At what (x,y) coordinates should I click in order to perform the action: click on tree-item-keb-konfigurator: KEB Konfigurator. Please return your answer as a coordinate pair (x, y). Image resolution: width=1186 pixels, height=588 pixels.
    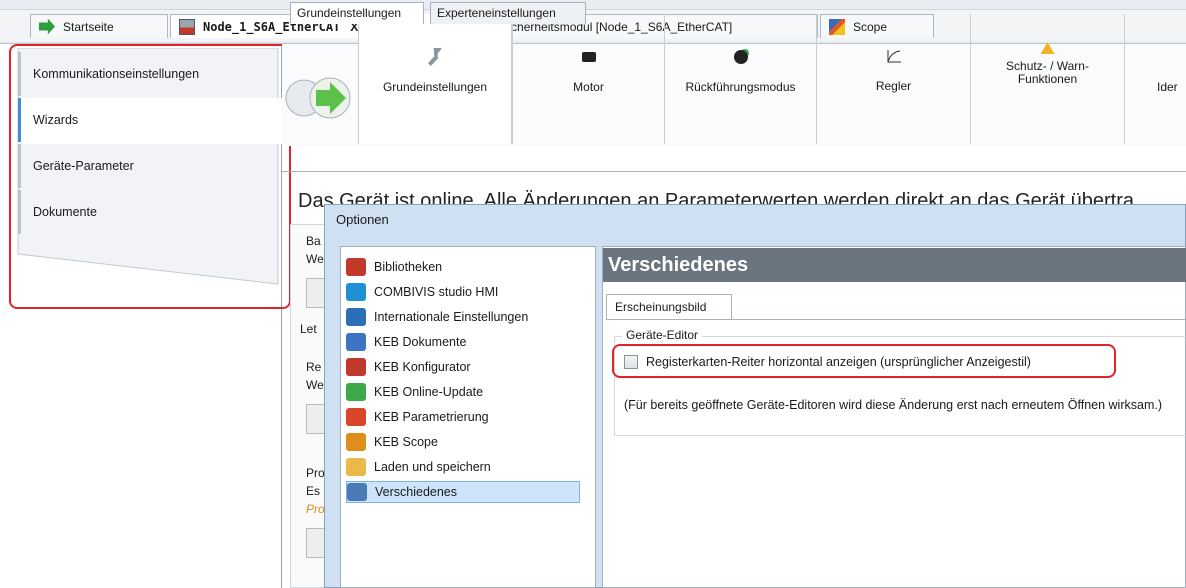
    Looking at the image, I should click on (408, 367).